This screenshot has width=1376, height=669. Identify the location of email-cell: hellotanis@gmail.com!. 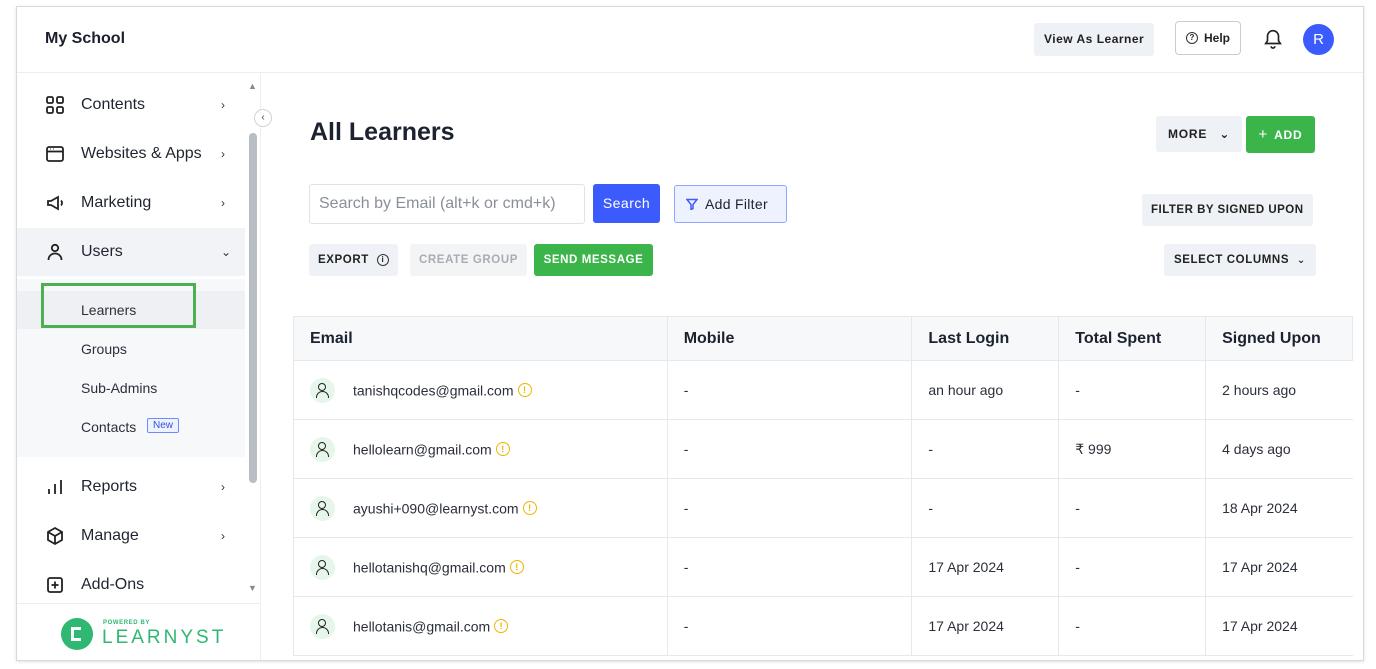
(480, 626).